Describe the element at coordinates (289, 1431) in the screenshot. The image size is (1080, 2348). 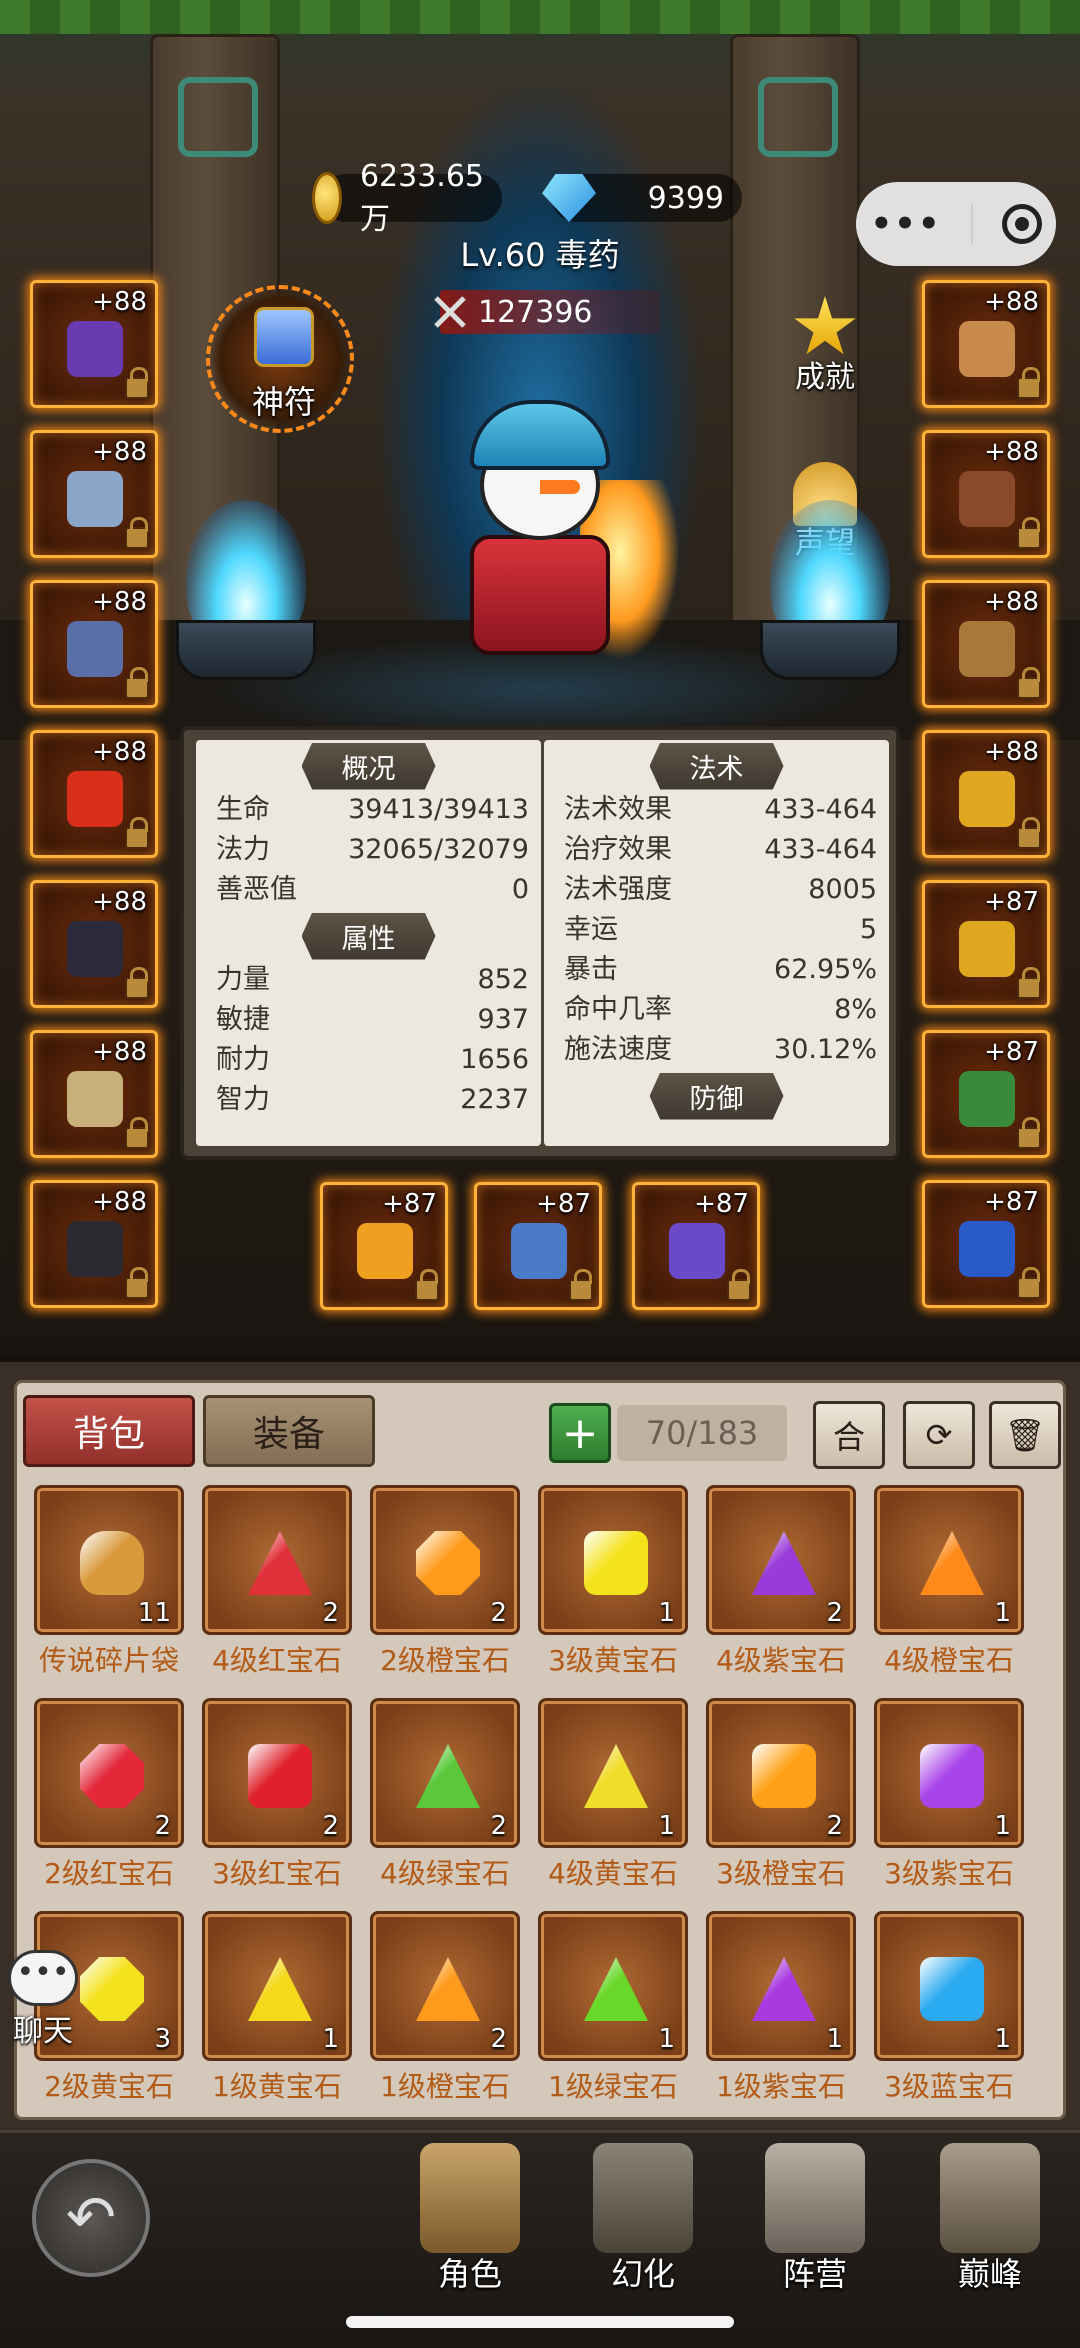
I see `tab-equipment: 装备` at that location.